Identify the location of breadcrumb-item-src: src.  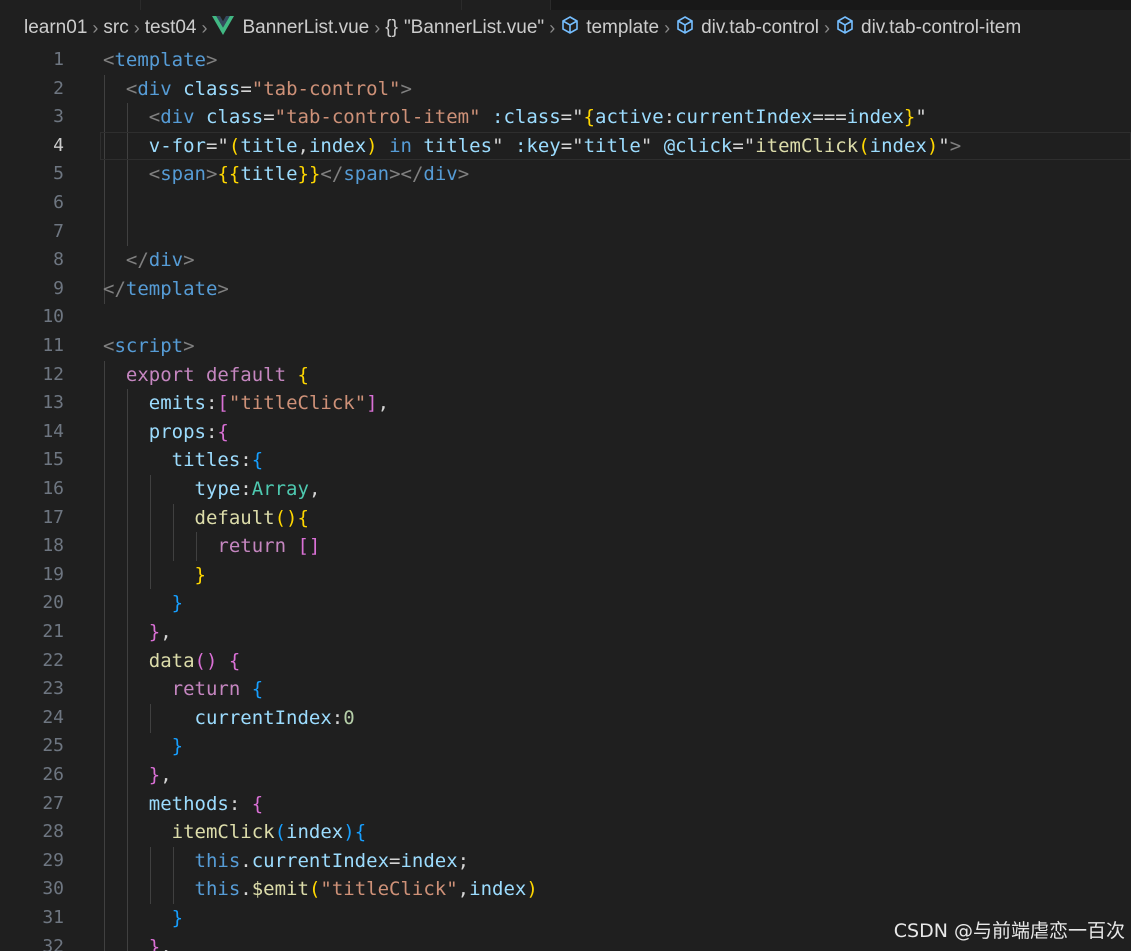
(115, 28).